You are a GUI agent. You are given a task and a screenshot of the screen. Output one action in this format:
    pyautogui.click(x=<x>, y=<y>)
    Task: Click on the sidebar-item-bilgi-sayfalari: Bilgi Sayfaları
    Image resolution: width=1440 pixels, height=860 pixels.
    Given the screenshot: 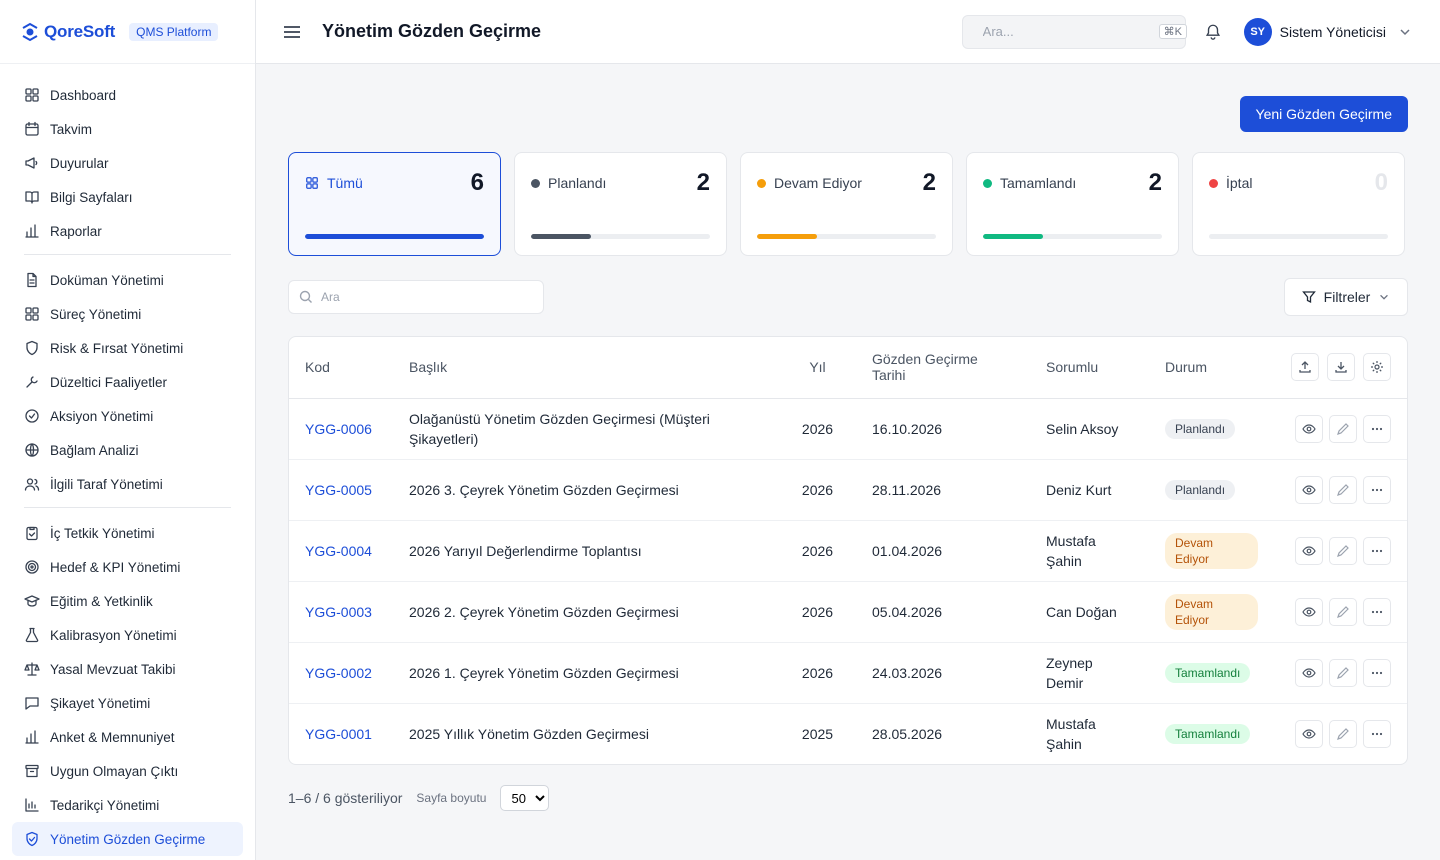 What is the action you would take?
    pyautogui.click(x=127, y=197)
    